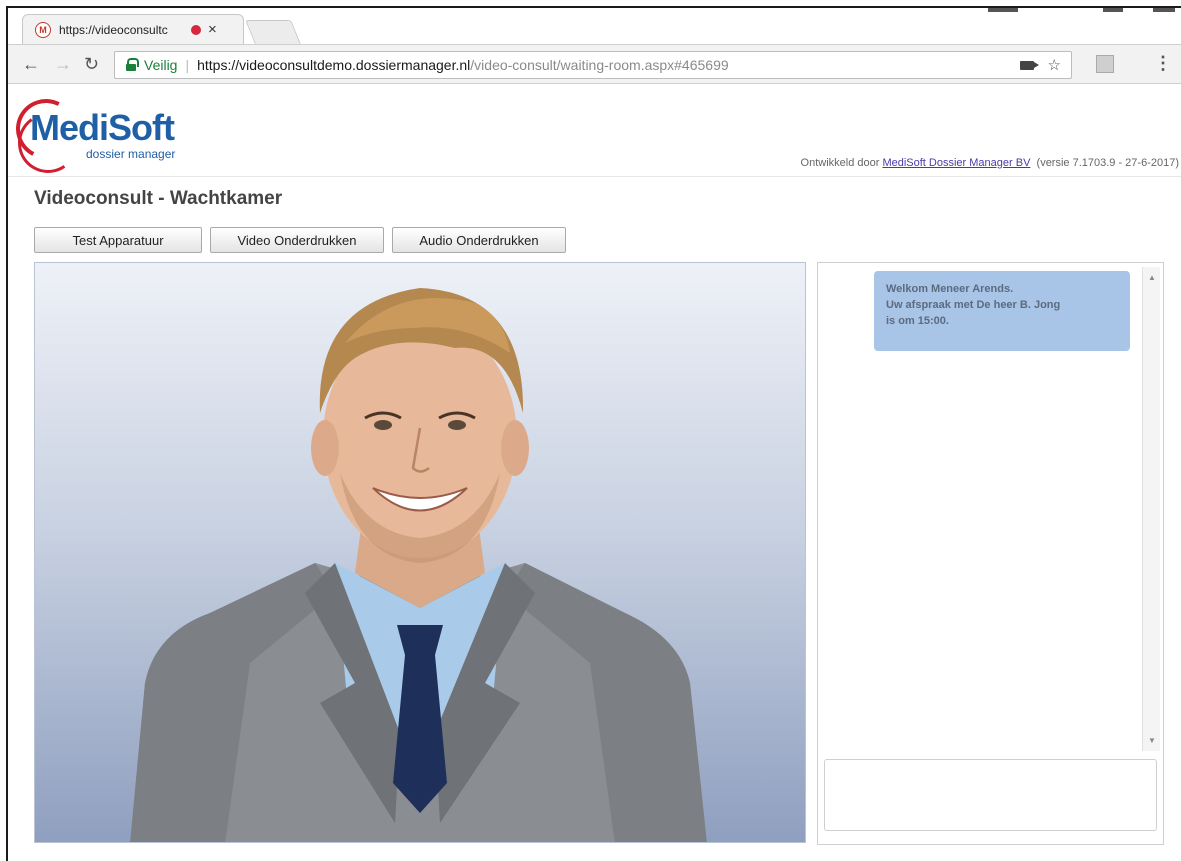  I want to click on extension-icon, so click(1105, 64).